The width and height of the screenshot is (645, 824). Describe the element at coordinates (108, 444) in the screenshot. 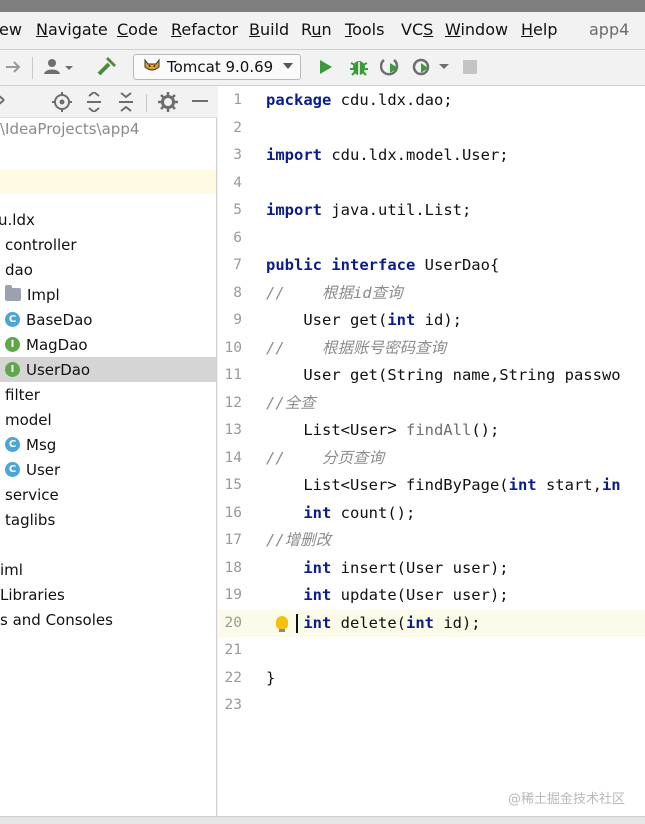

I see `project-tree-item: C Msg` at that location.